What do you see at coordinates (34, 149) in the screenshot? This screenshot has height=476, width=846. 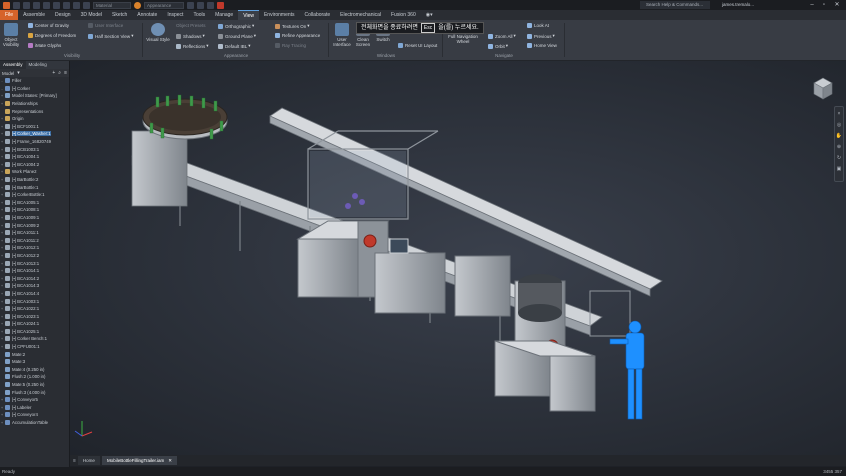 I see `tree-row: + [▪] BCB1003:1` at bounding box center [34, 149].